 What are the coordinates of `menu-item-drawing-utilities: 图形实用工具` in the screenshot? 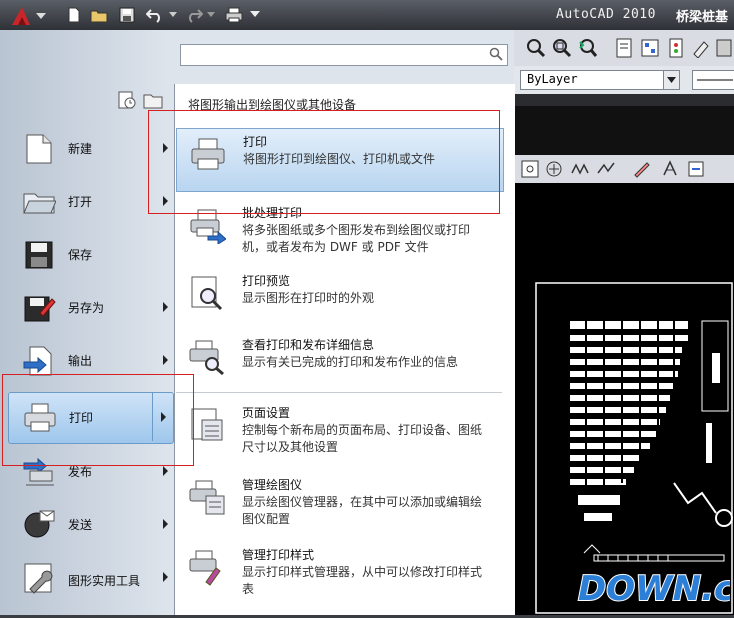 It's located at (90, 581).